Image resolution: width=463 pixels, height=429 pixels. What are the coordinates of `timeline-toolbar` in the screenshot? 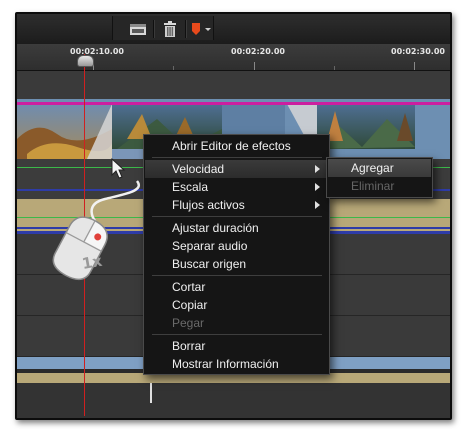 It's located at (233, 29).